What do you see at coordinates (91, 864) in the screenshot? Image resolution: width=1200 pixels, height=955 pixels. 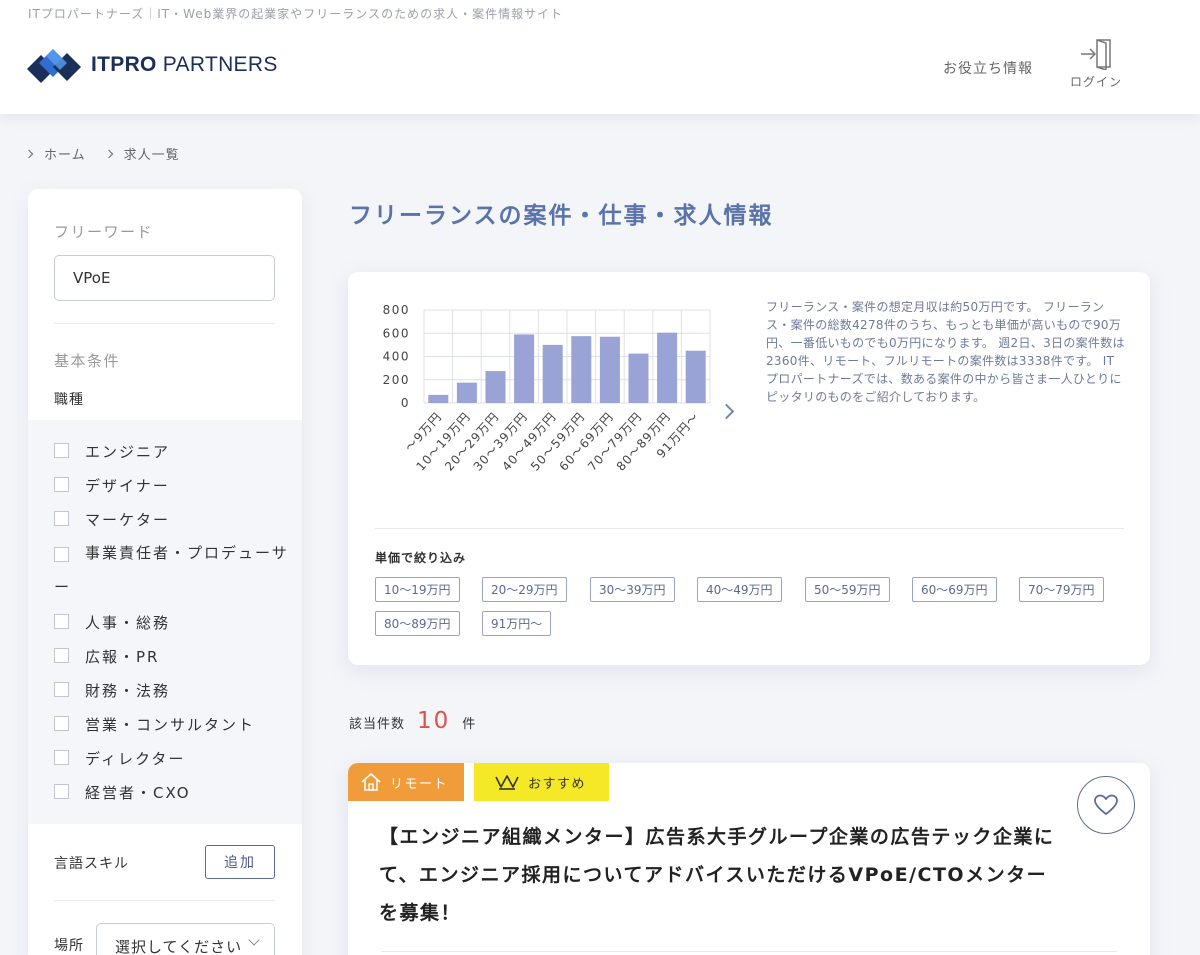 I see `language-skill-label: 言語スキル` at bounding box center [91, 864].